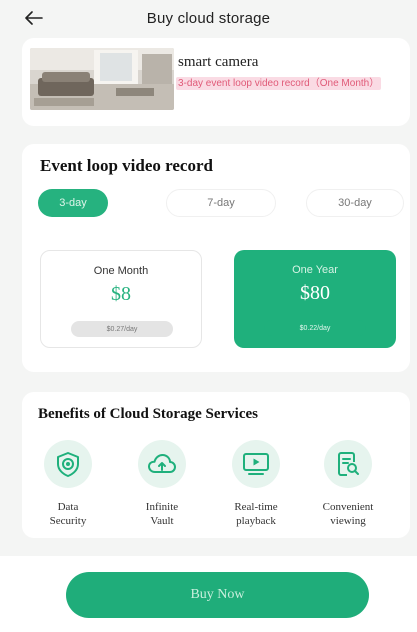 Image resolution: width=417 pixels, height=632 pixels. I want to click on benefits-title: Benefits of Cloud Storage Services, so click(148, 414).